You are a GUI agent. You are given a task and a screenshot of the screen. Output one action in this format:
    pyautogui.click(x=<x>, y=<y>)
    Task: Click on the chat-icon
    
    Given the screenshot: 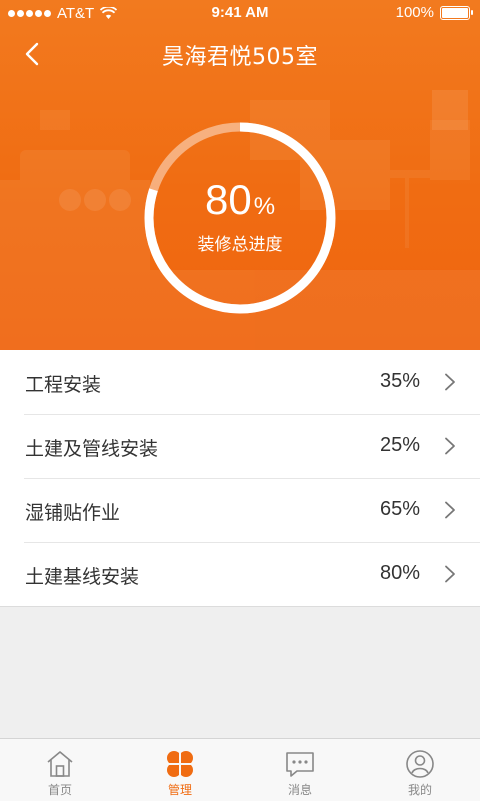 What is the action you would take?
    pyautogui.click(x=300, y=764)
    